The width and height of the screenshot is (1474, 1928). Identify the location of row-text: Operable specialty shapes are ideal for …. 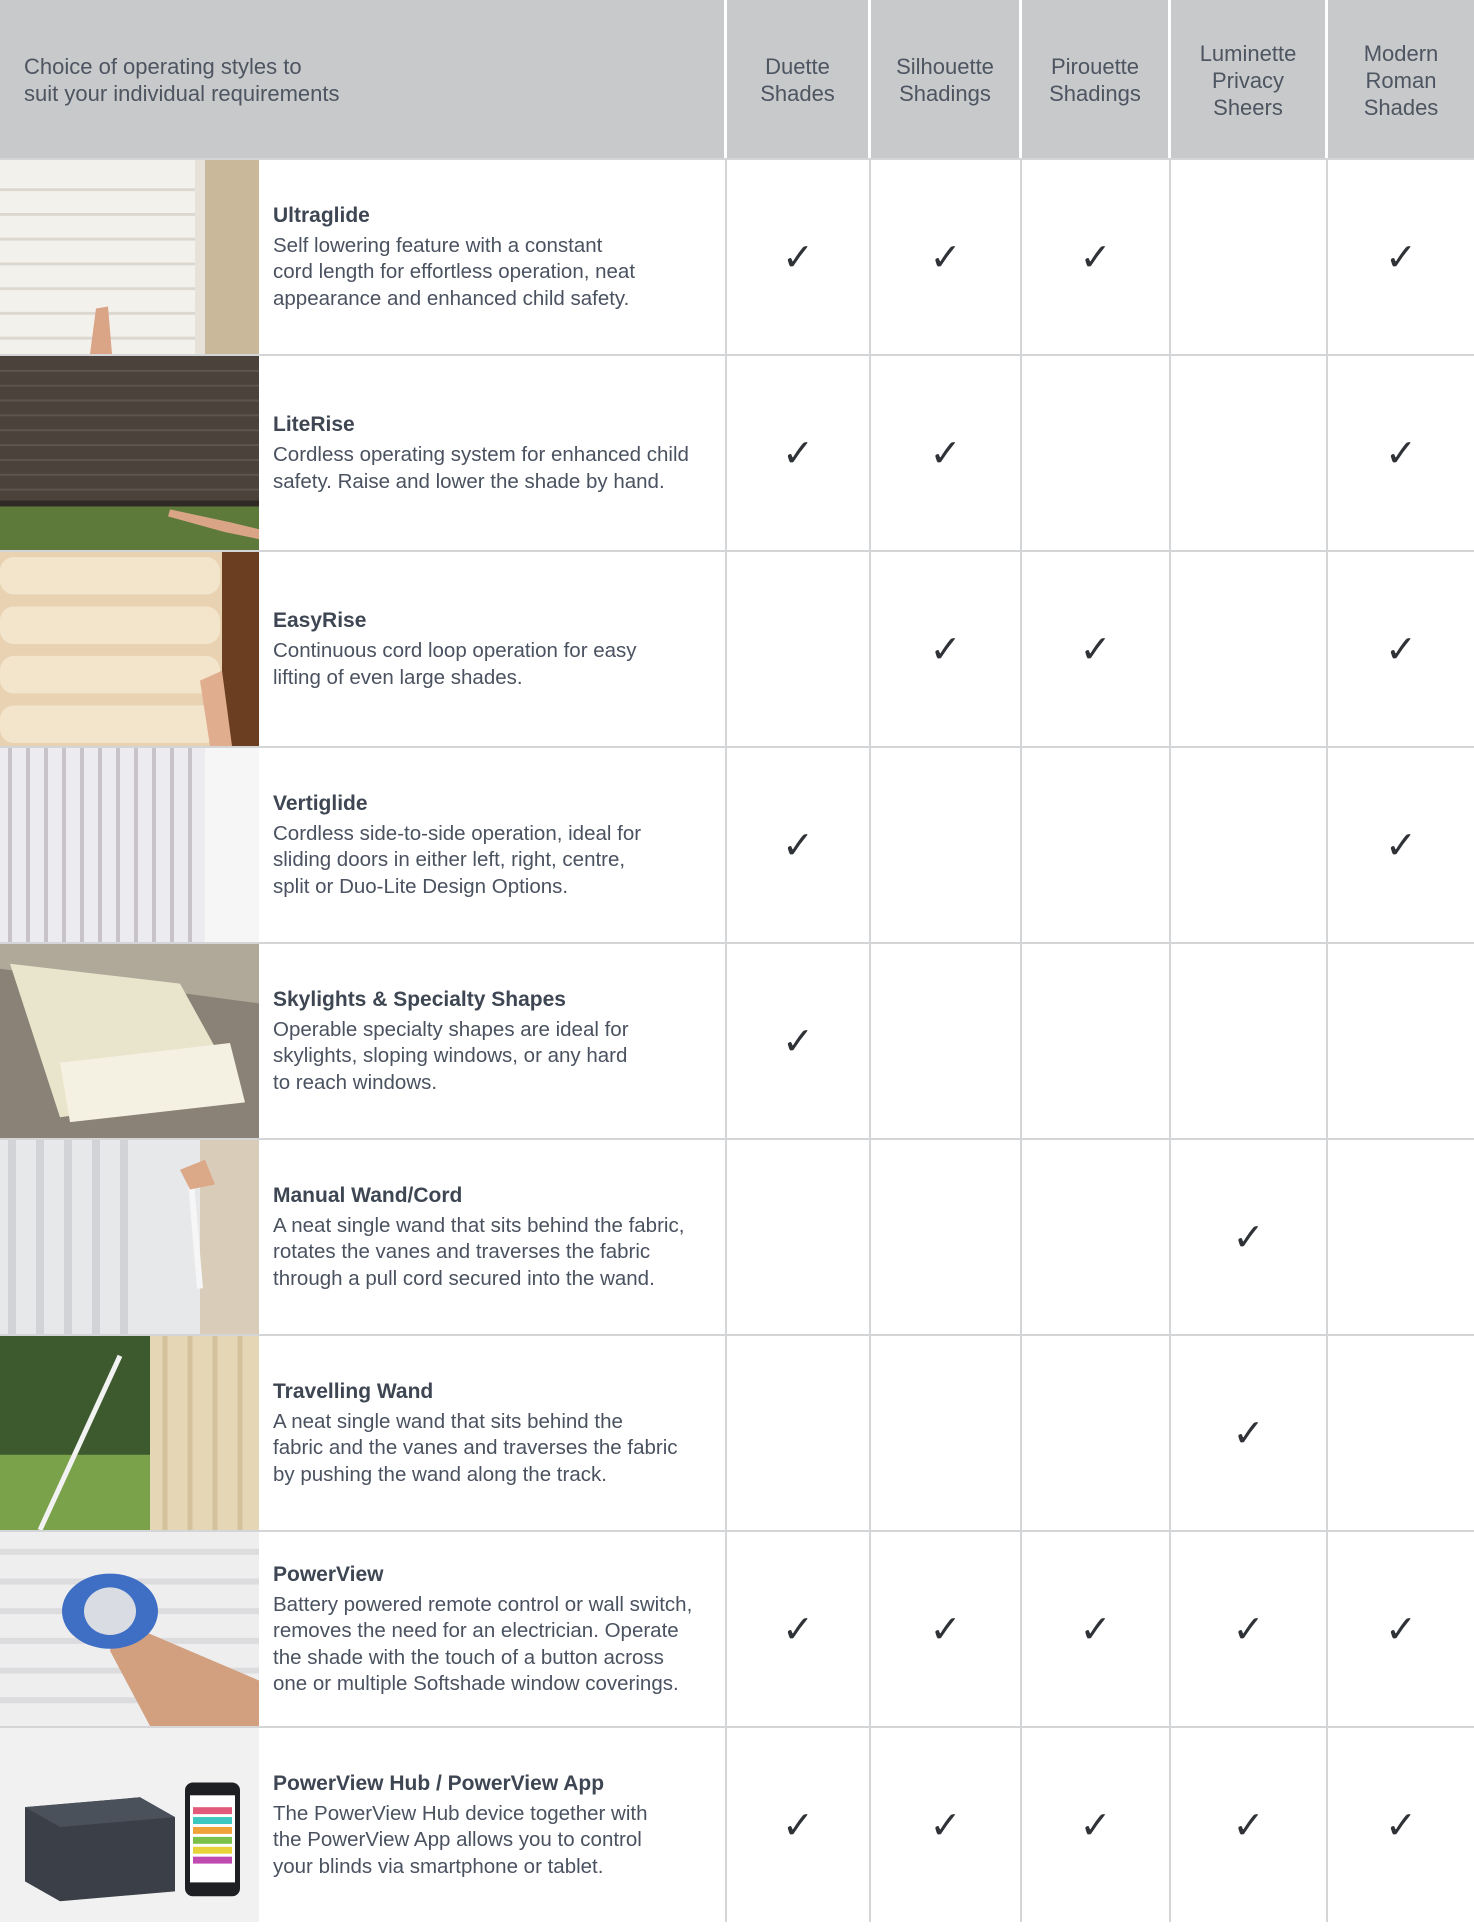
(451, 1055).